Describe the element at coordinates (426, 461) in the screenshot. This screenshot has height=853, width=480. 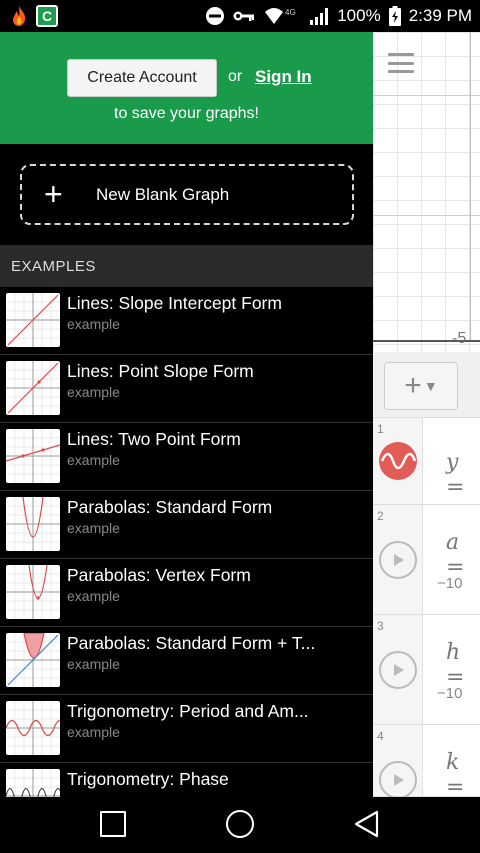
I see `expression-row: 1 y =` at that location.